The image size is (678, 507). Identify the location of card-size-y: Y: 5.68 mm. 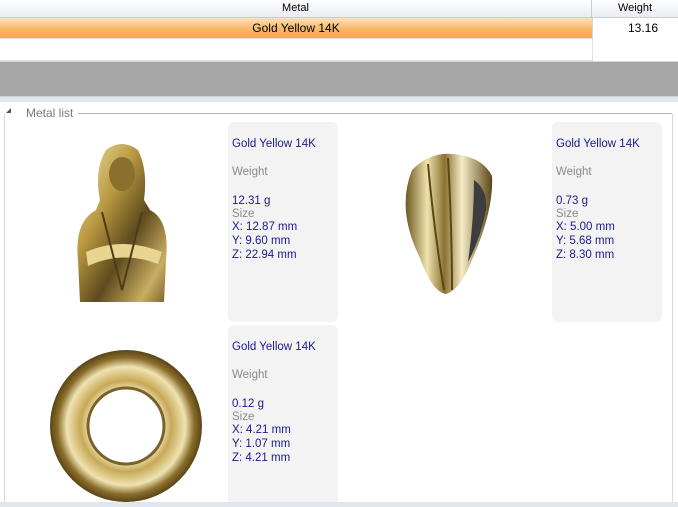
(585, 241).